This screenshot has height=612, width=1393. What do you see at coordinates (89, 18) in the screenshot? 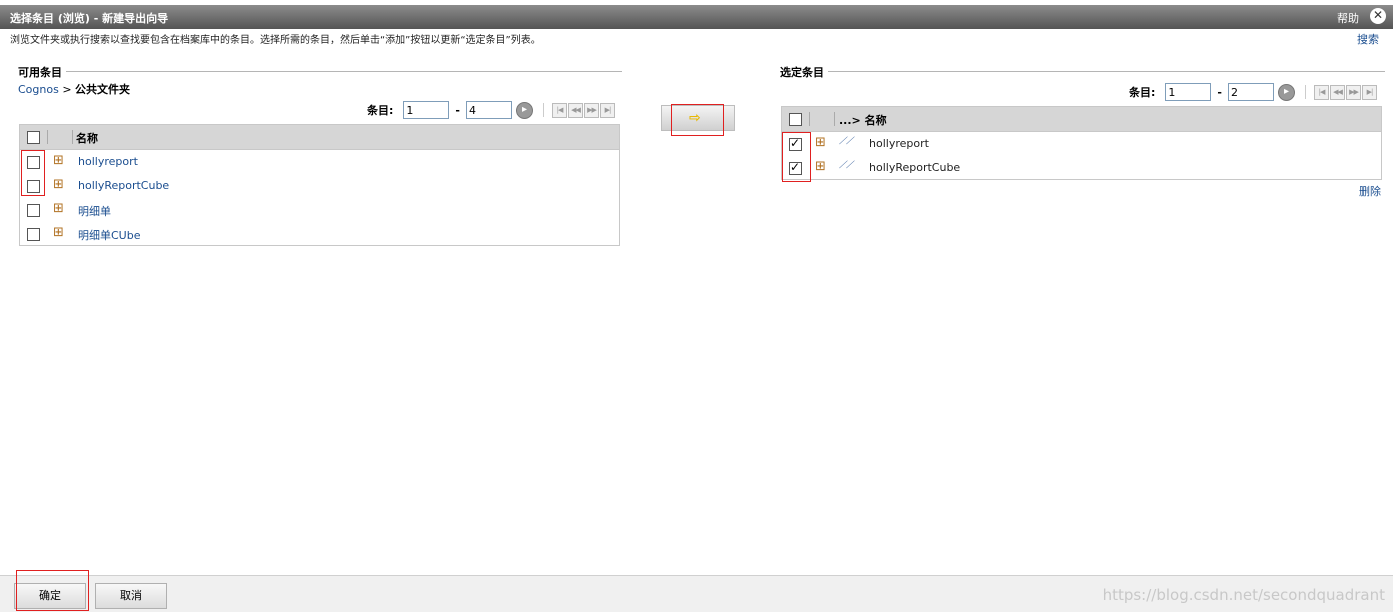
I see `window-title: 选择条目 (浏览) - 新建导出向导` at bounding box center [89, 18].